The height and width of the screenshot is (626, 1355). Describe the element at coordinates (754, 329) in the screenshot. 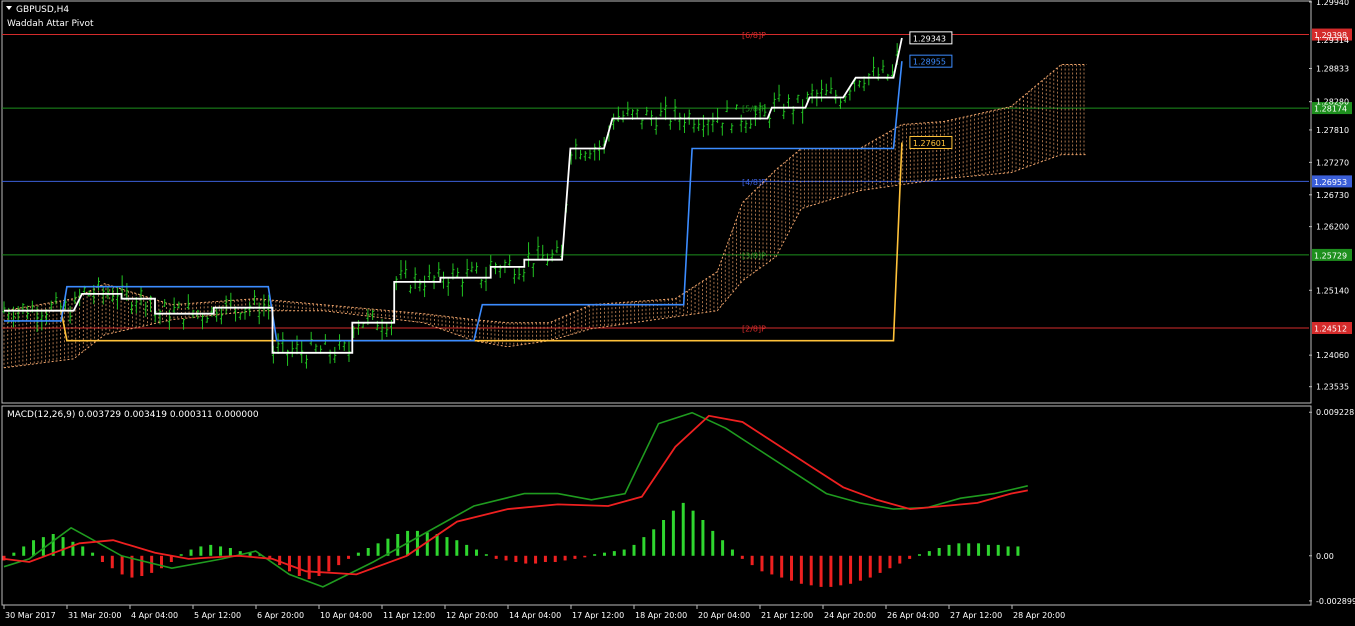

I see `level-name: [2/8]P` at that location.